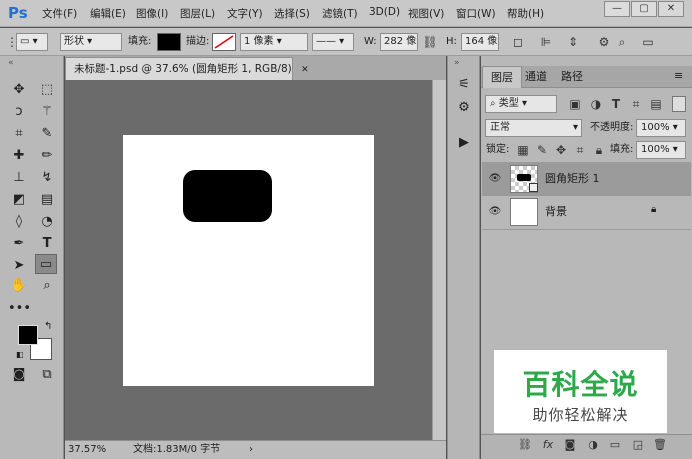  Describe the element at coordinates (546, 42) in the screenshot. I see `path-alignment-icon: ⊫` at that location.